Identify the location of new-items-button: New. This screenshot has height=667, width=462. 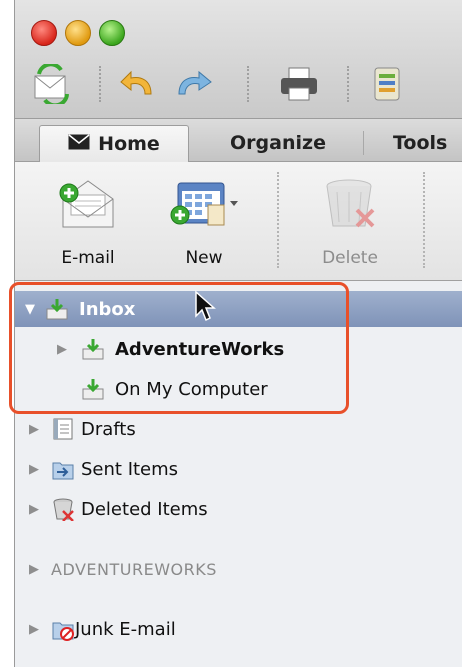
(204, 220).